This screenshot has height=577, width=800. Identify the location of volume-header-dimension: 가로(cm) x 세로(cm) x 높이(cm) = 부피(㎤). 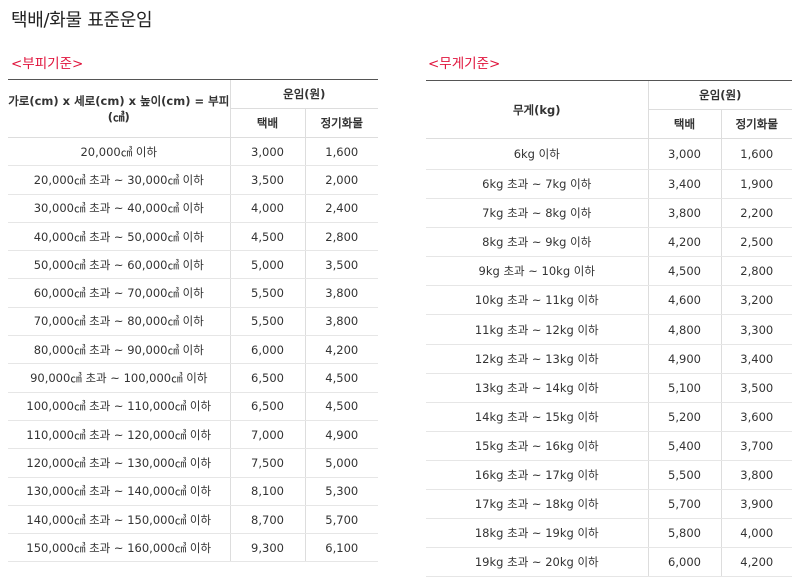
(119, 108).